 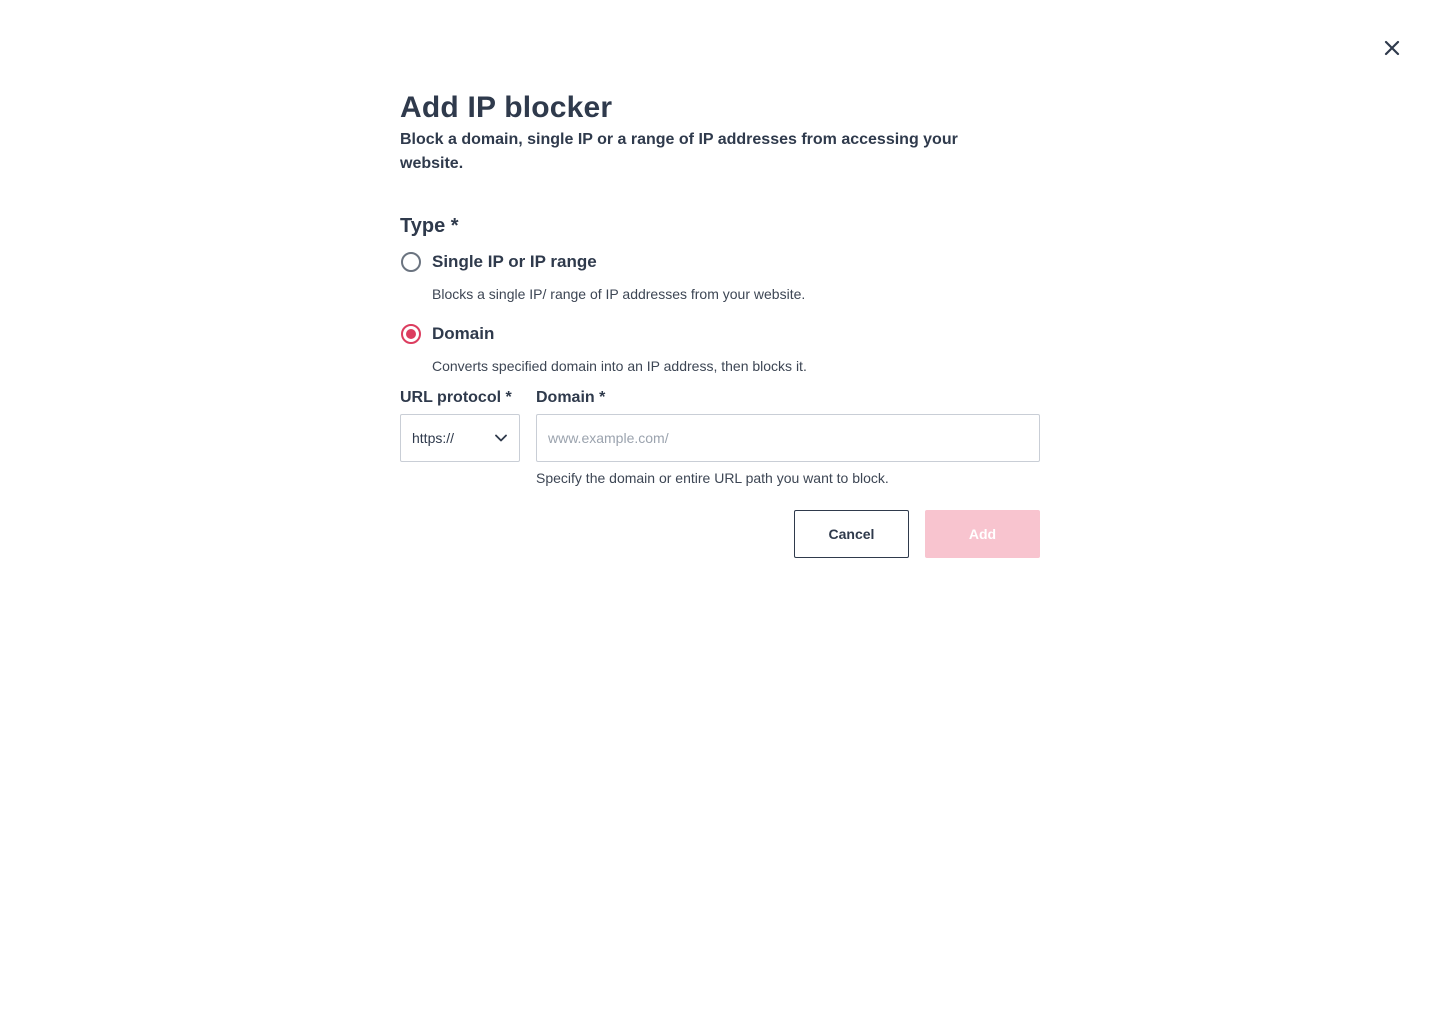 What do you see at coordinates (411, 262) in the screenshot?
I see `radio-button-single-ip` at bounding box center [411, 262].